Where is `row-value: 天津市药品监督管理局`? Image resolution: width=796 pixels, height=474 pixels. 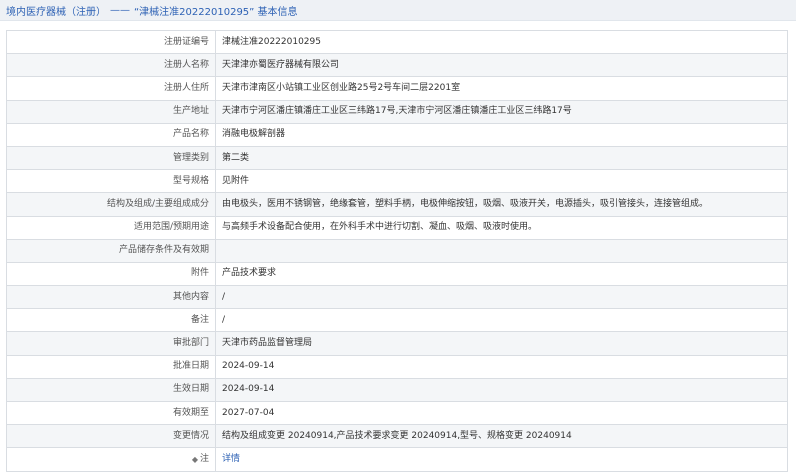 row-value: 天津市药品监督管理局 is located at coordinates (501, 343).